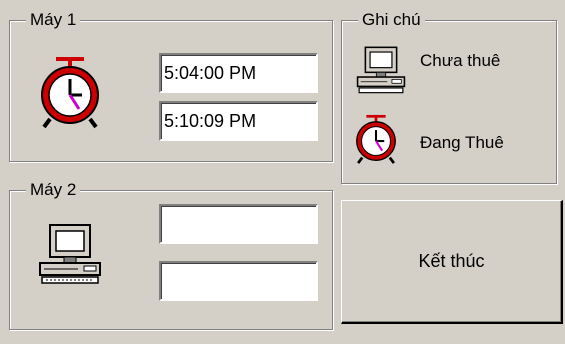  What do you see at coordinates (452, 262) in the screenshot?
I see `finish-button: Kết thúc` at bounding box center [452, 262].